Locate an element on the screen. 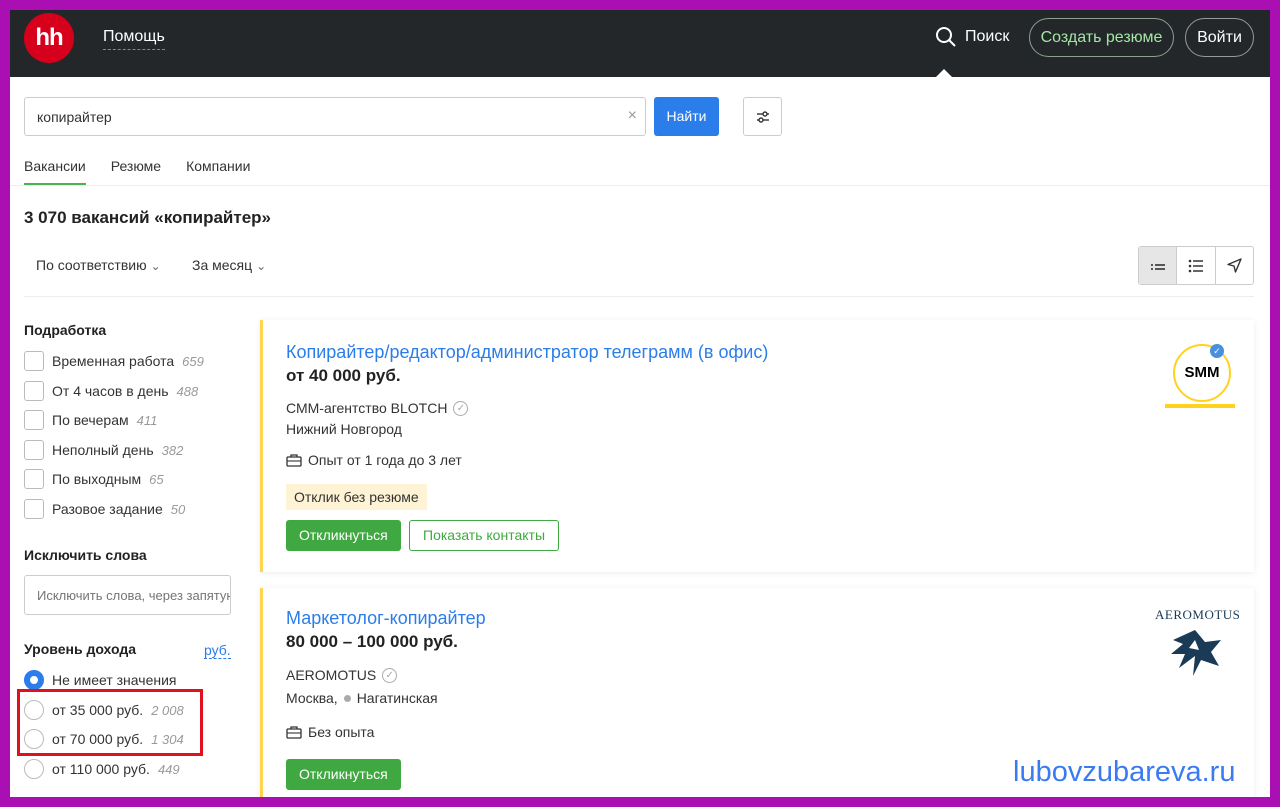 The height and width of the screenshot is (807, 1280). filters-divider is located at coordinates (639, 296).